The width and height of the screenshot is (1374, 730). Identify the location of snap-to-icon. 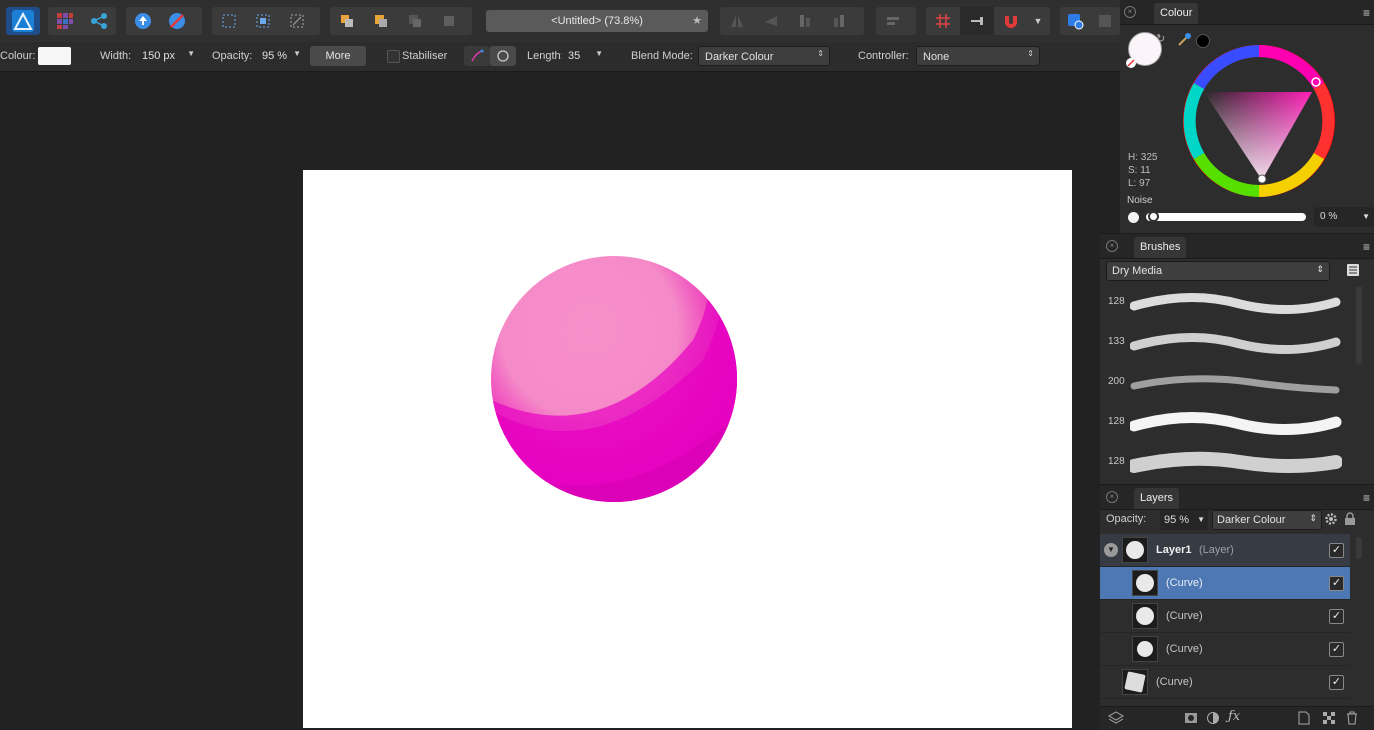
(977, 21).